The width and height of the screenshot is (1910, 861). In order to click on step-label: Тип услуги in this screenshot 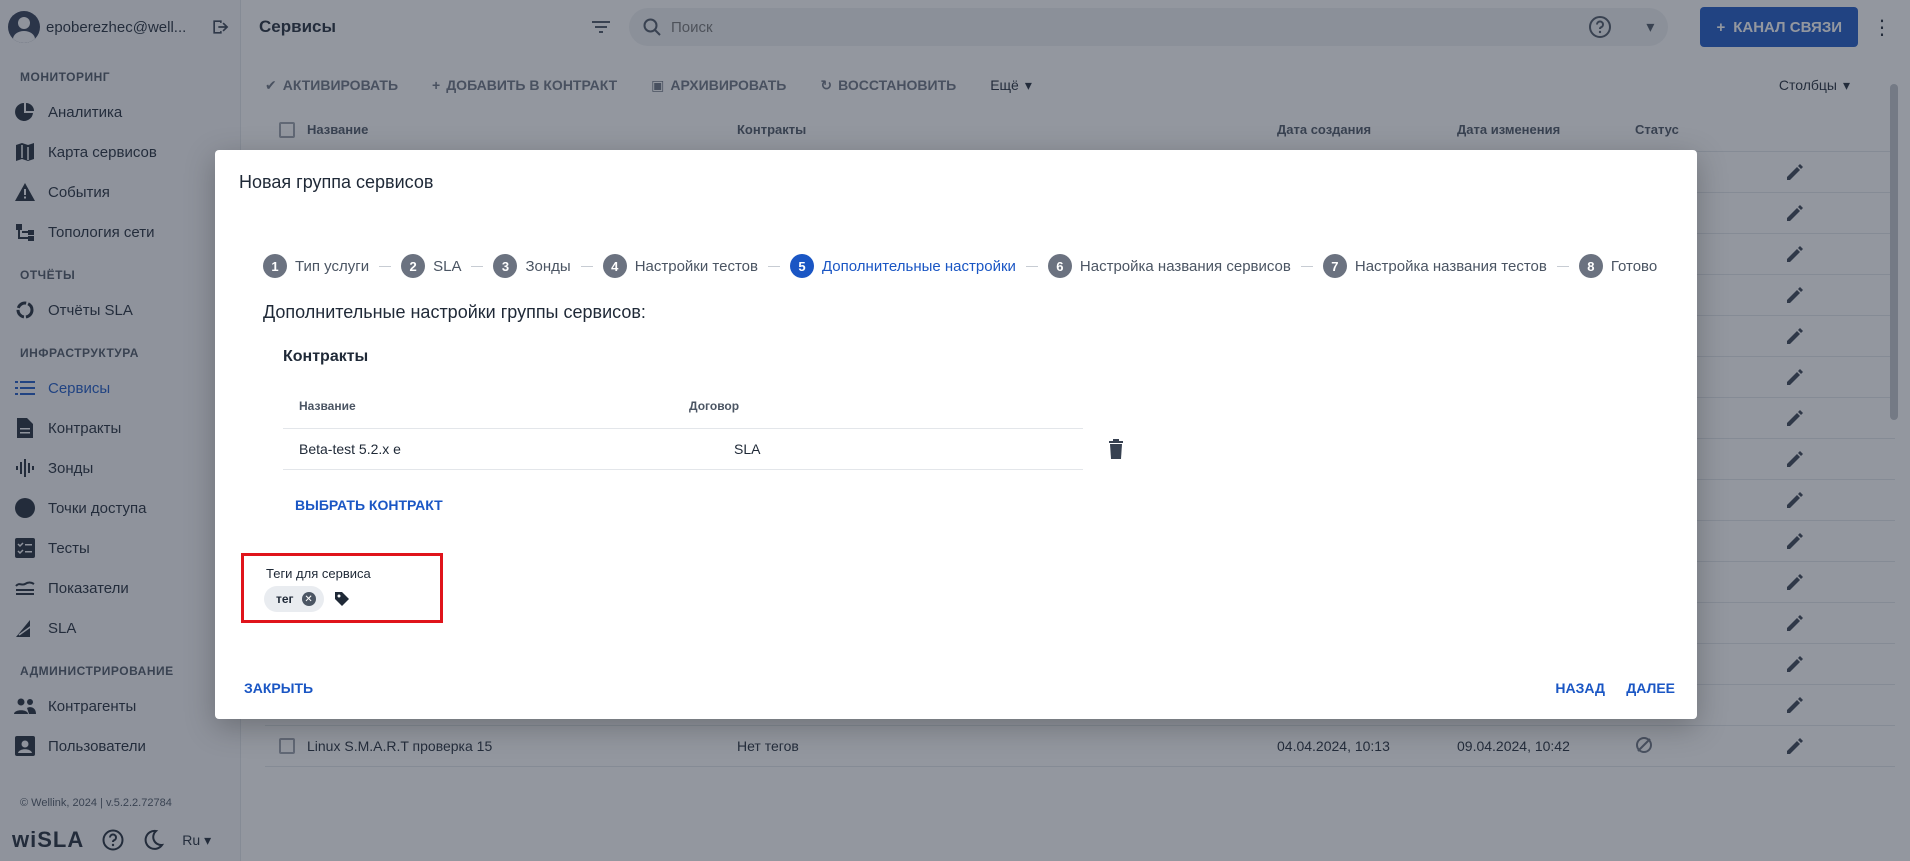, I will do `click(332, 266)`.